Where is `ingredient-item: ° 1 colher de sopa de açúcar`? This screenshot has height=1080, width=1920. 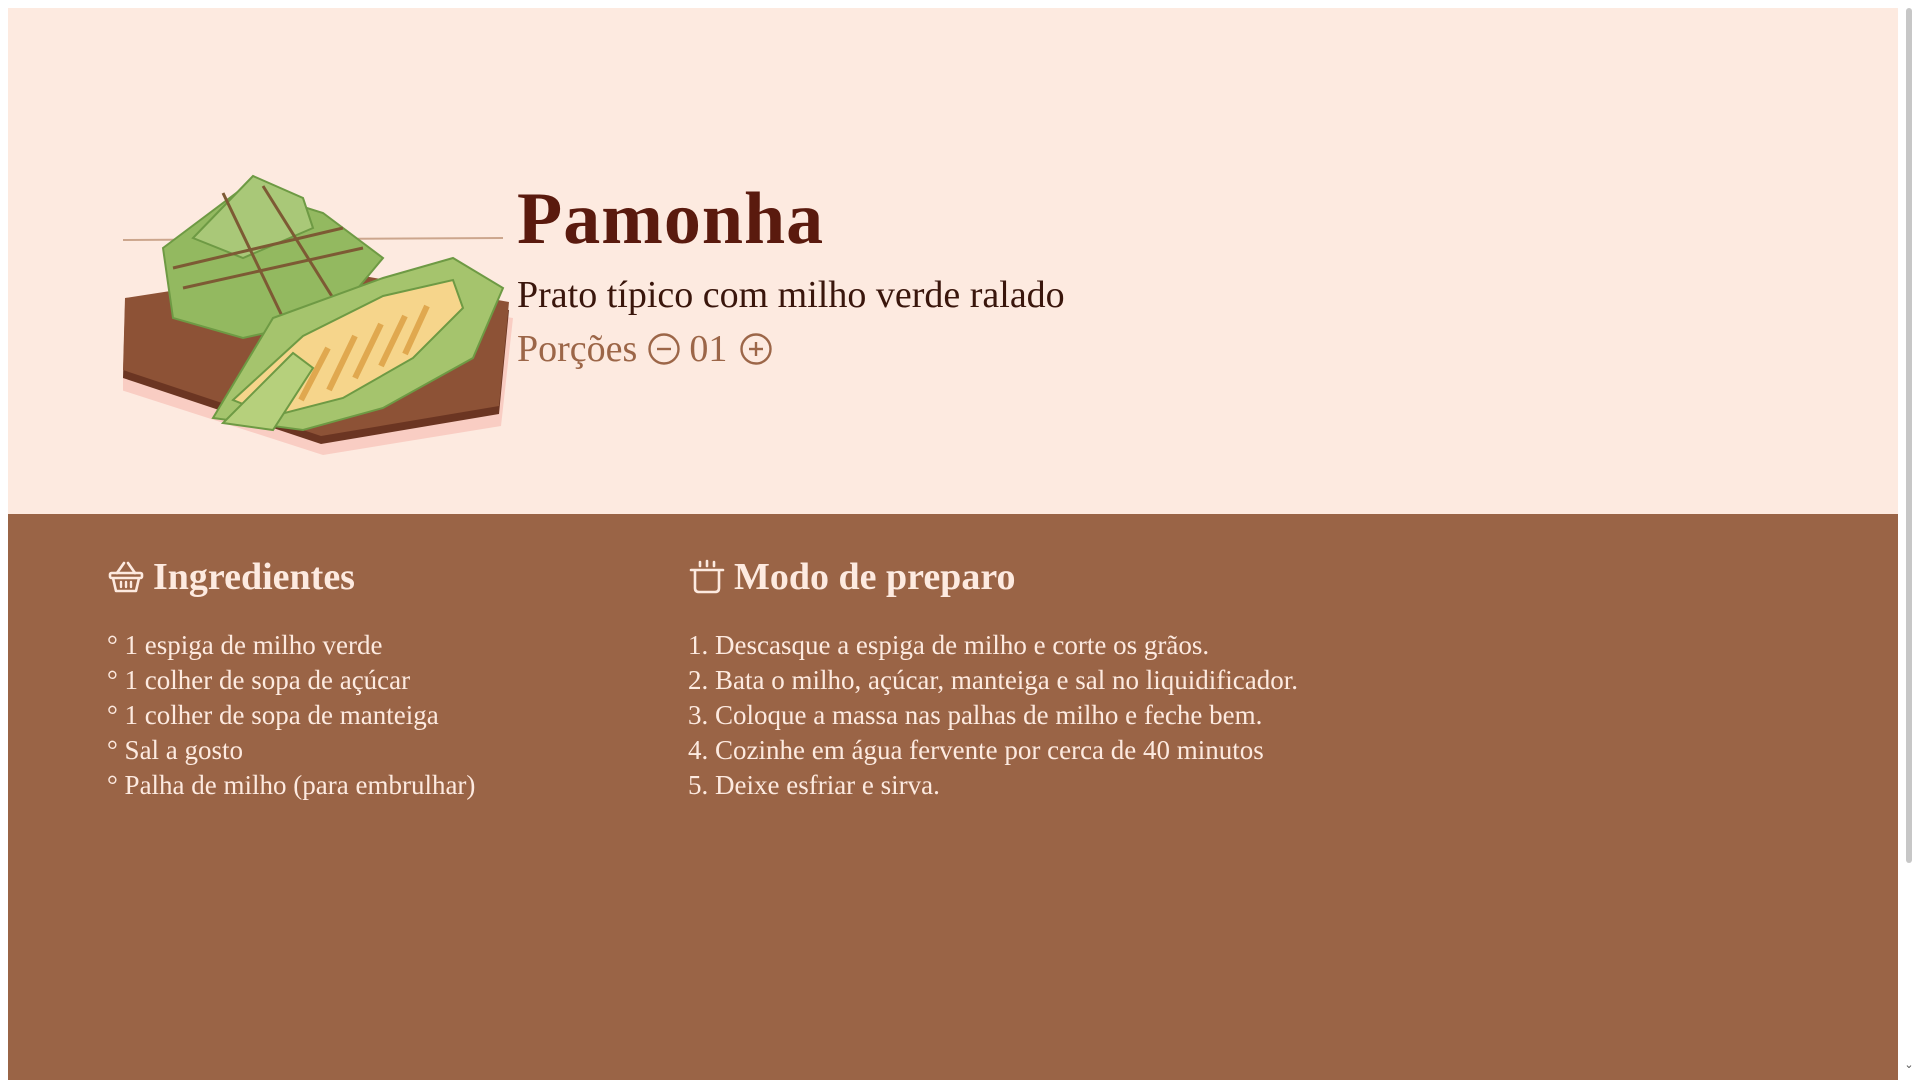 ingredient-item: ° 1 colher de sopa de açúcar is located at coordinates (259, 680).